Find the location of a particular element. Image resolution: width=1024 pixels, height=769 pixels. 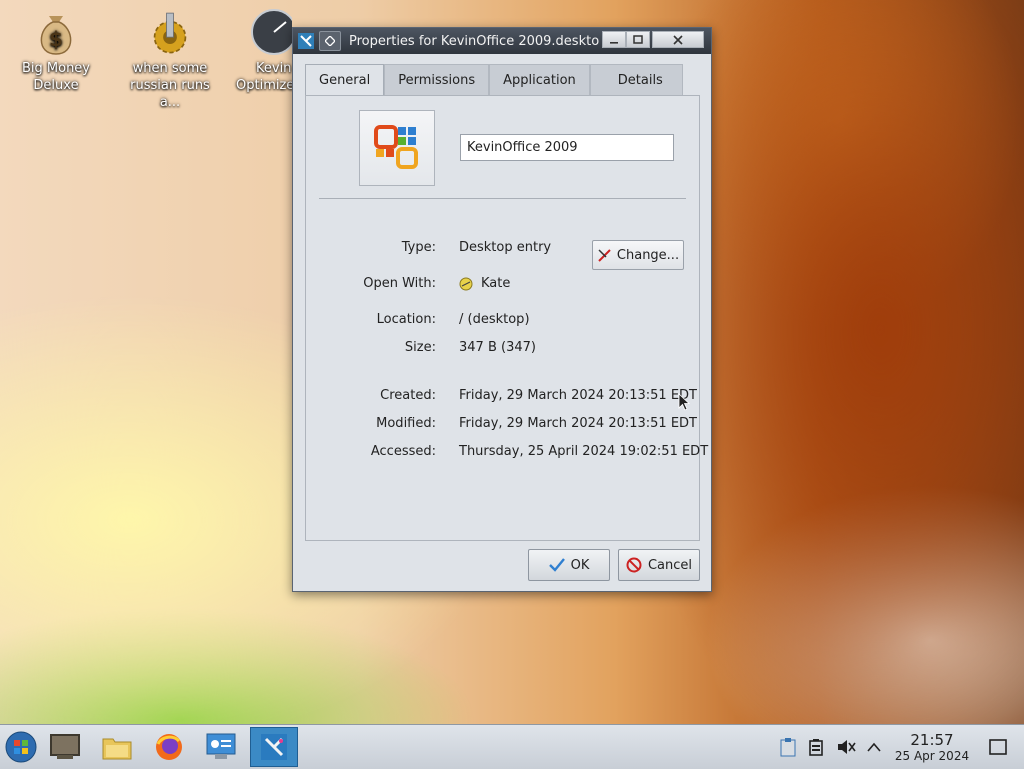

clock: 21:57 25 Apr 2024 is located at coordinates (932, 748).